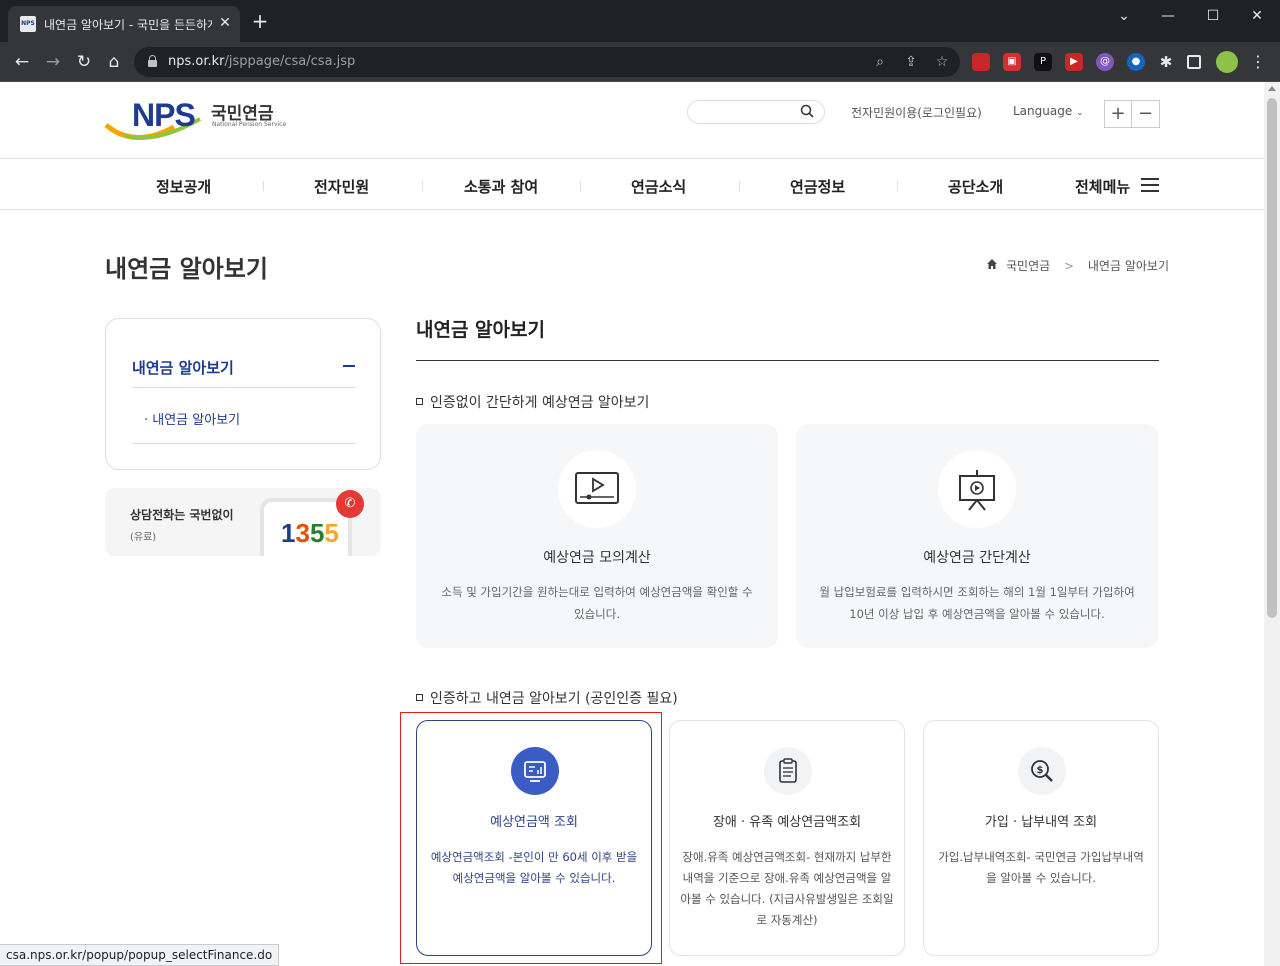 This screenshot has width=1280, height=966. I want to click on extension-lock-icon: ▣, so click(1012, 62).